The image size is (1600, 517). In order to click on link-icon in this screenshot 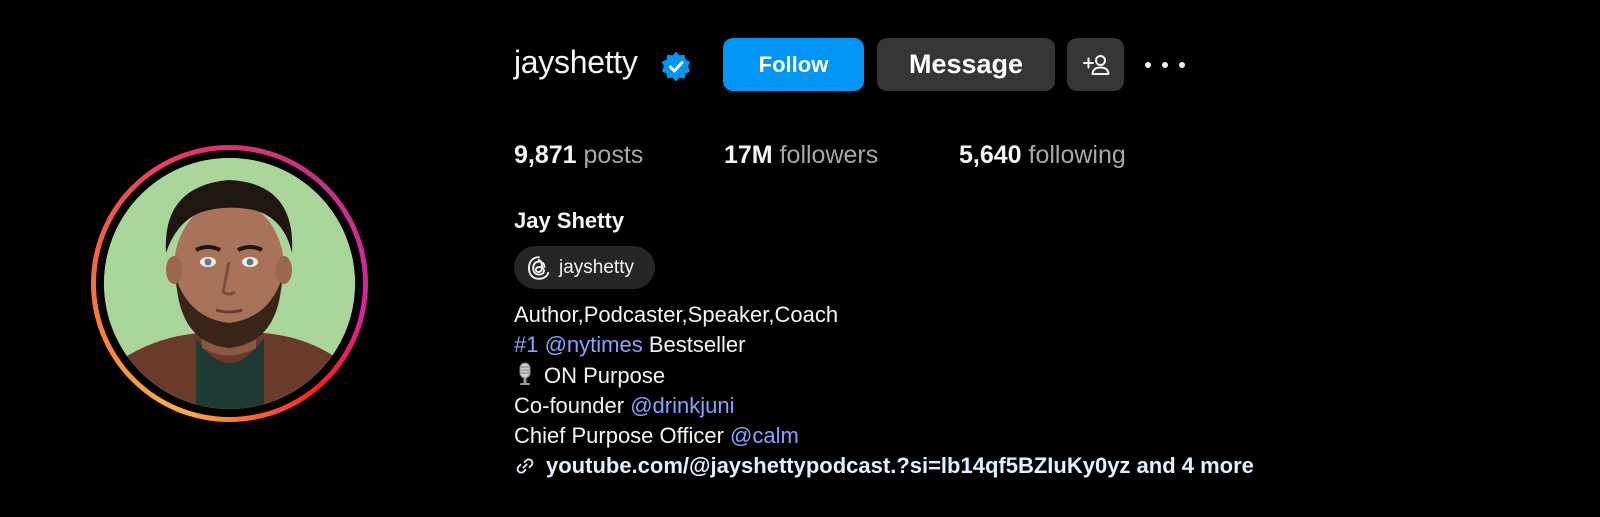, I will do `click(525, 466)`.